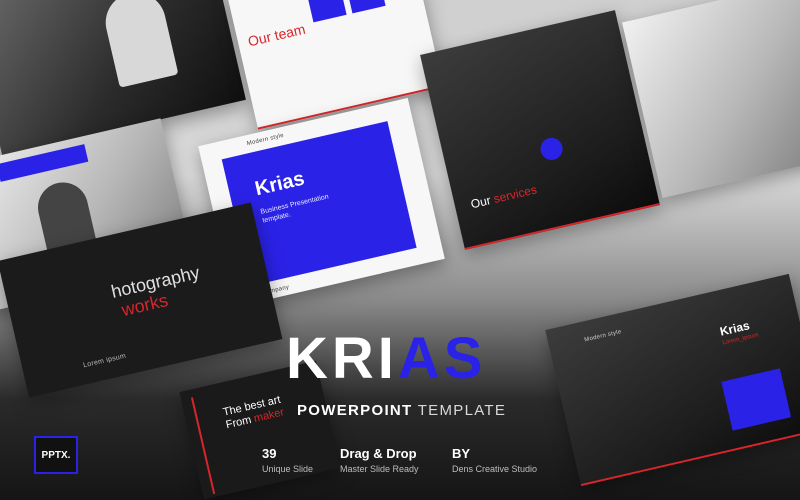  Describe the element at coordinates (756, 399) in the screenshot. I see `modern-blue-block` at that location.